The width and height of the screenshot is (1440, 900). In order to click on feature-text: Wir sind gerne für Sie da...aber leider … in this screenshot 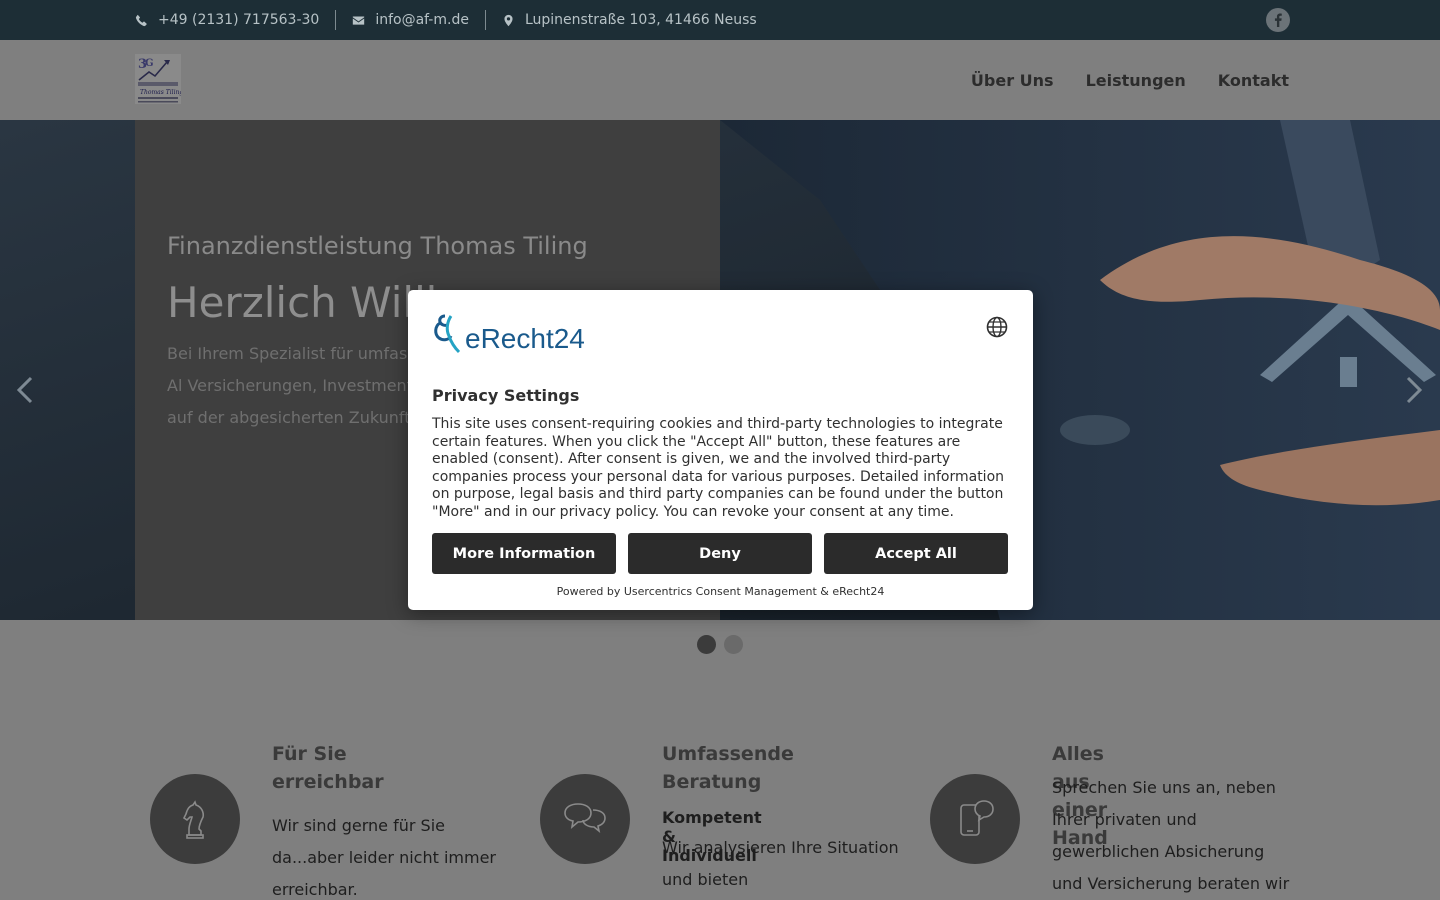, I will do `click(384, 857)`.